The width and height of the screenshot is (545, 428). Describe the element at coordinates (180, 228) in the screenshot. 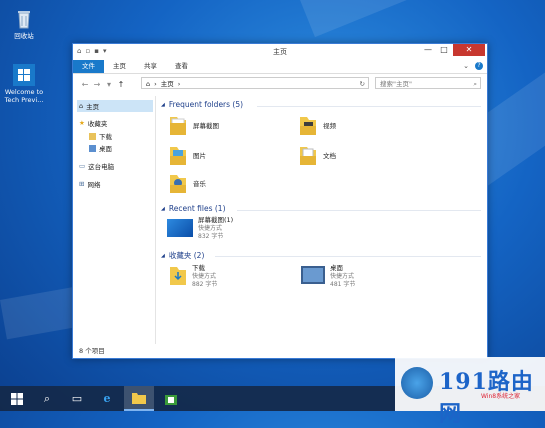

I see `screenshot-thumbnail-icon` at that location.